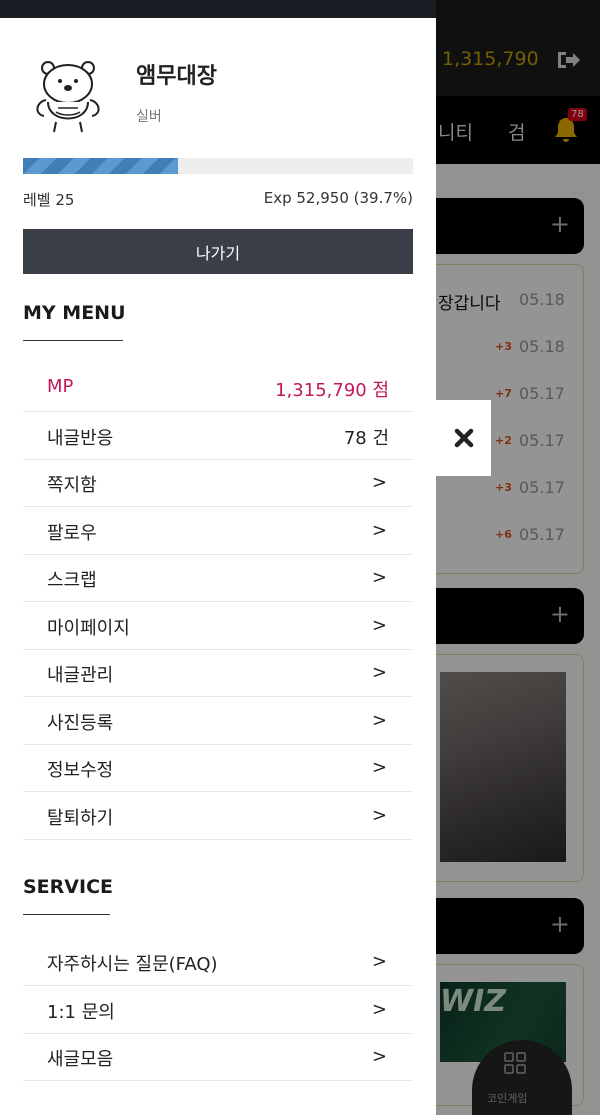 This screenshot has width=600, height=1115. Describe the element at coordinates (73, 340) in the screenshot. I see `my-menu-underline` at that location.